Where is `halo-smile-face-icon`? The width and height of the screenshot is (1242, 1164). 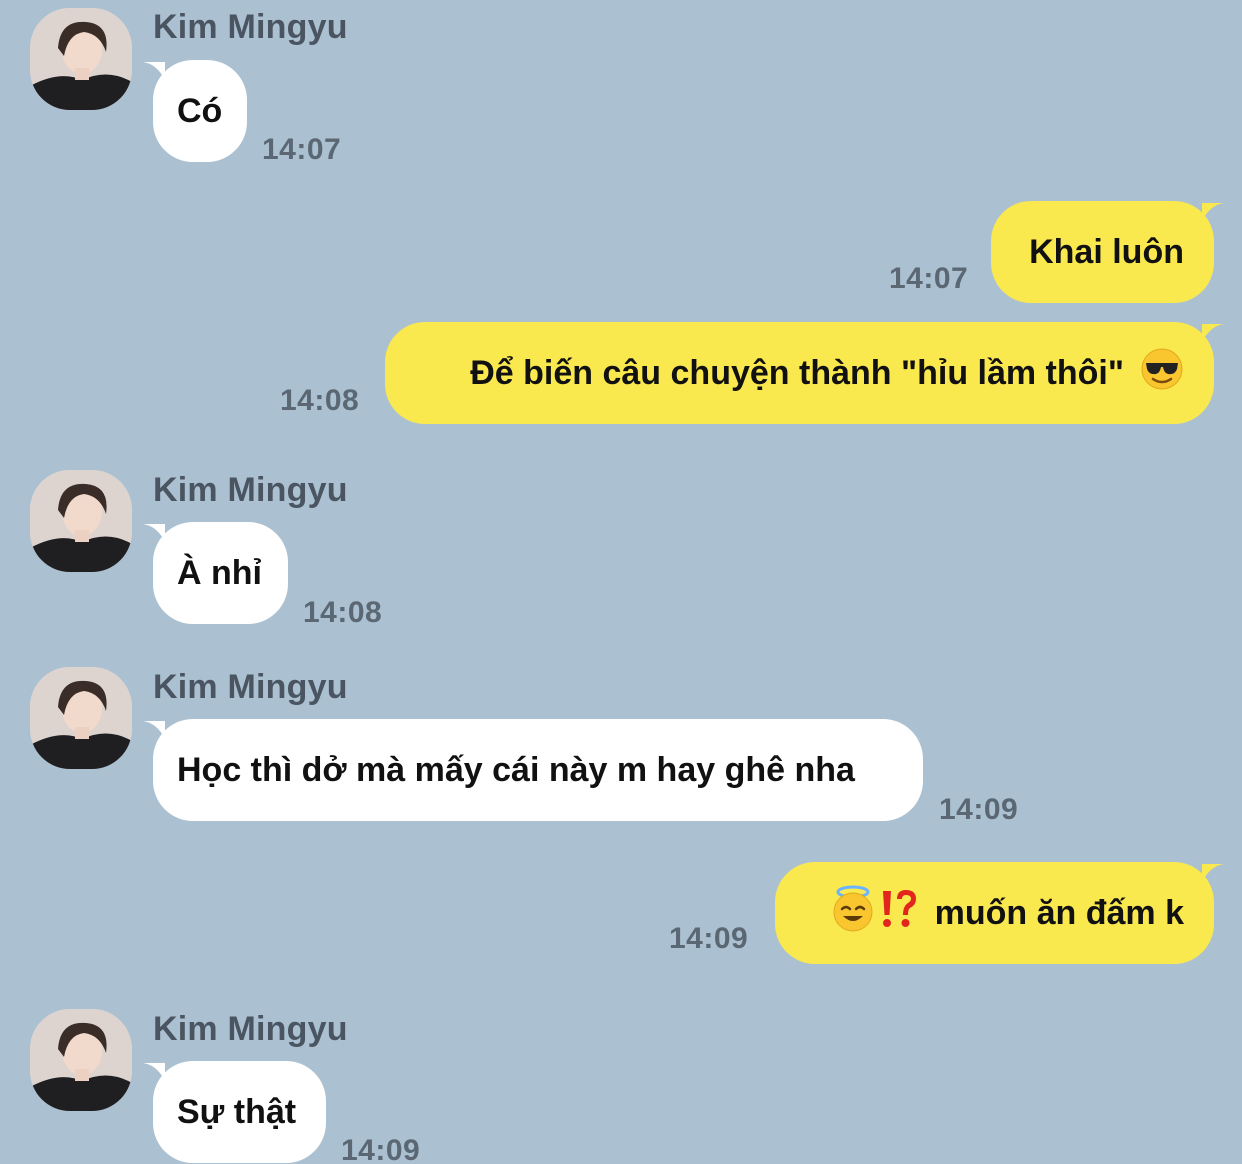
halo-smile-face-icon is located at coordinates (853, 913).